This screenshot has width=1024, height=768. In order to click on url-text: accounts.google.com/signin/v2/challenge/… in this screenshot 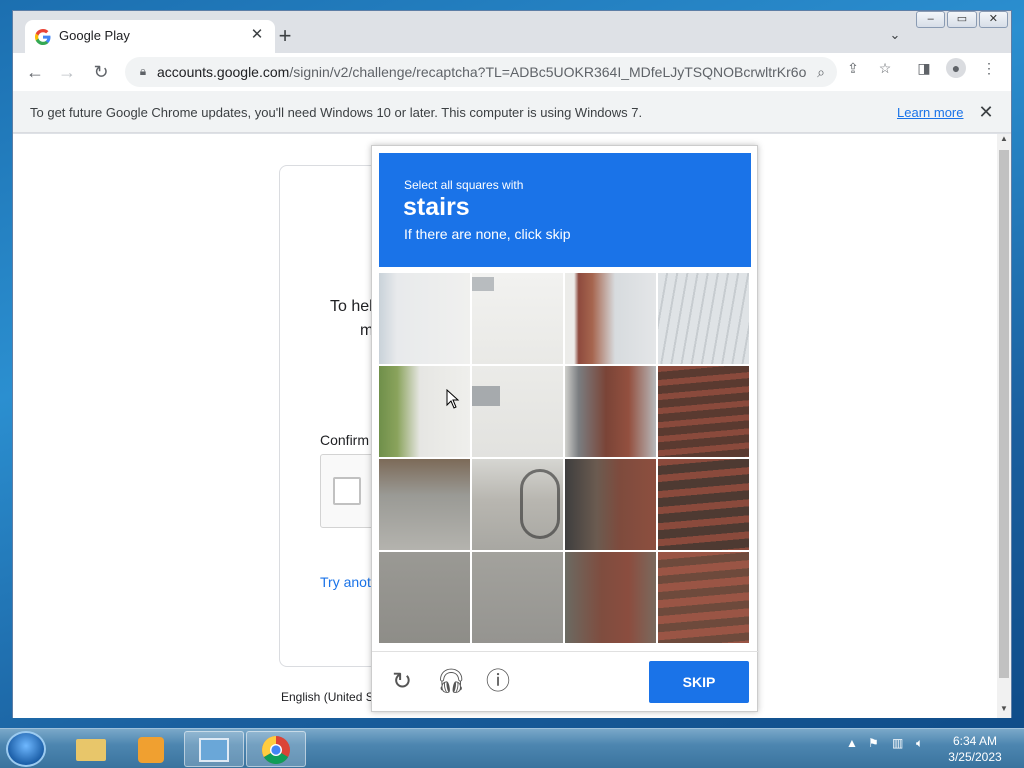, I will do `click(482, 72)`.